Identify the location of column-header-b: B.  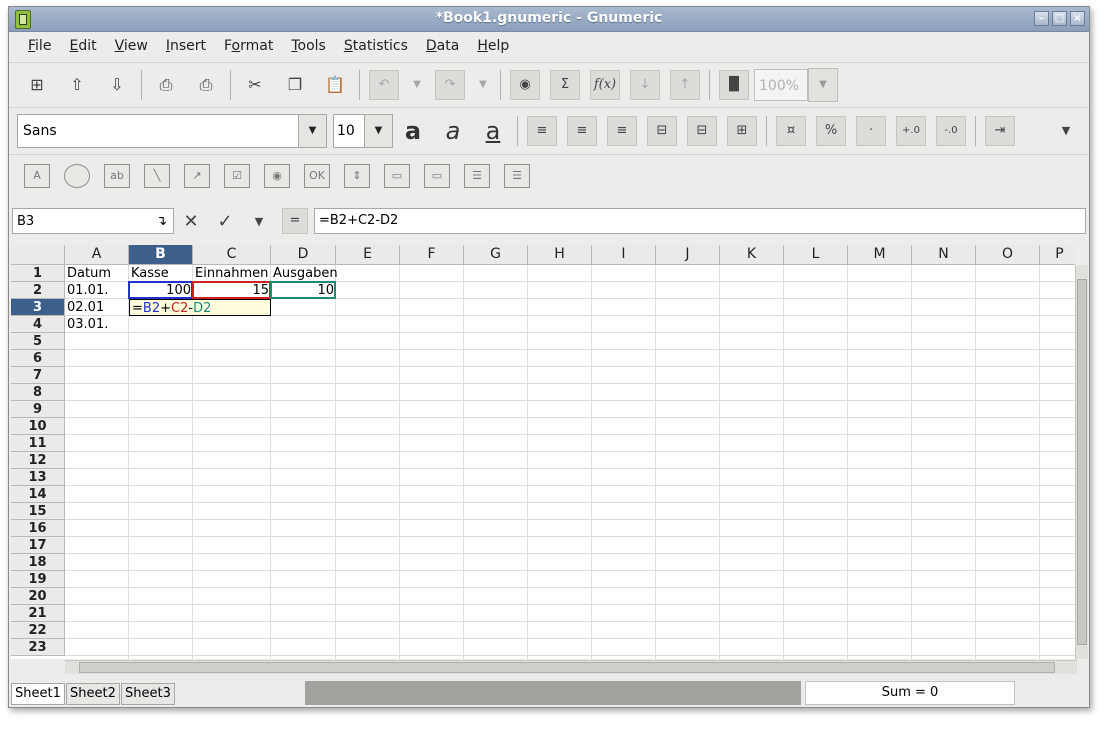
(161, 255).